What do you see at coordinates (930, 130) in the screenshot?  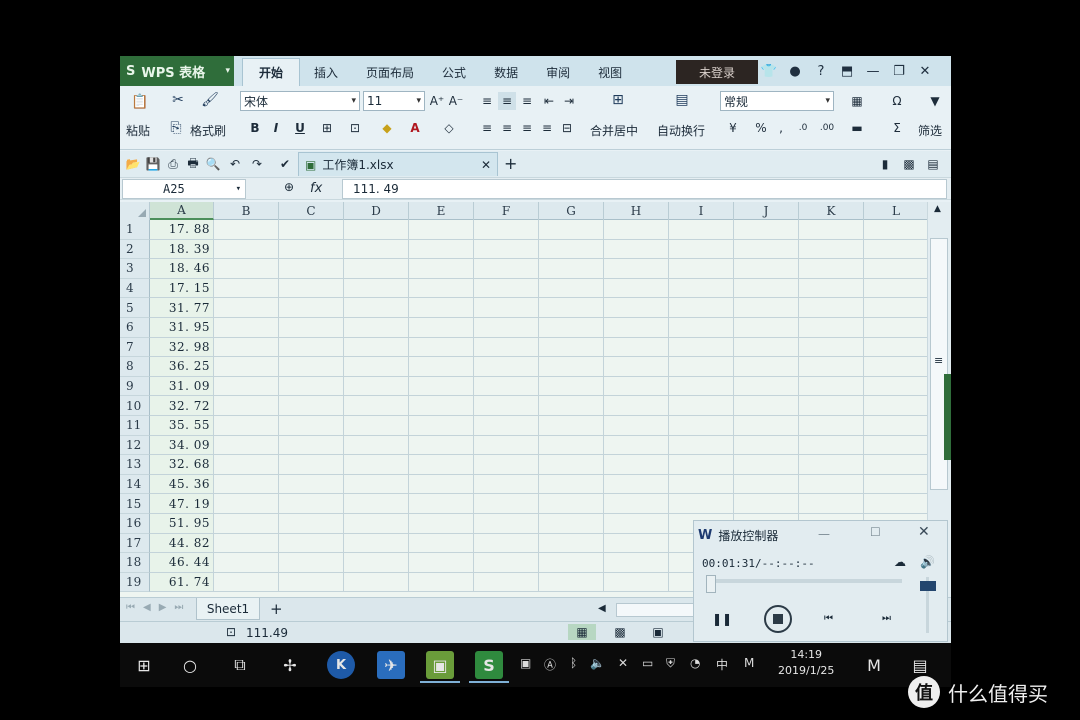 I see `filter-button: 筛选` at bounding box center [930, 130].